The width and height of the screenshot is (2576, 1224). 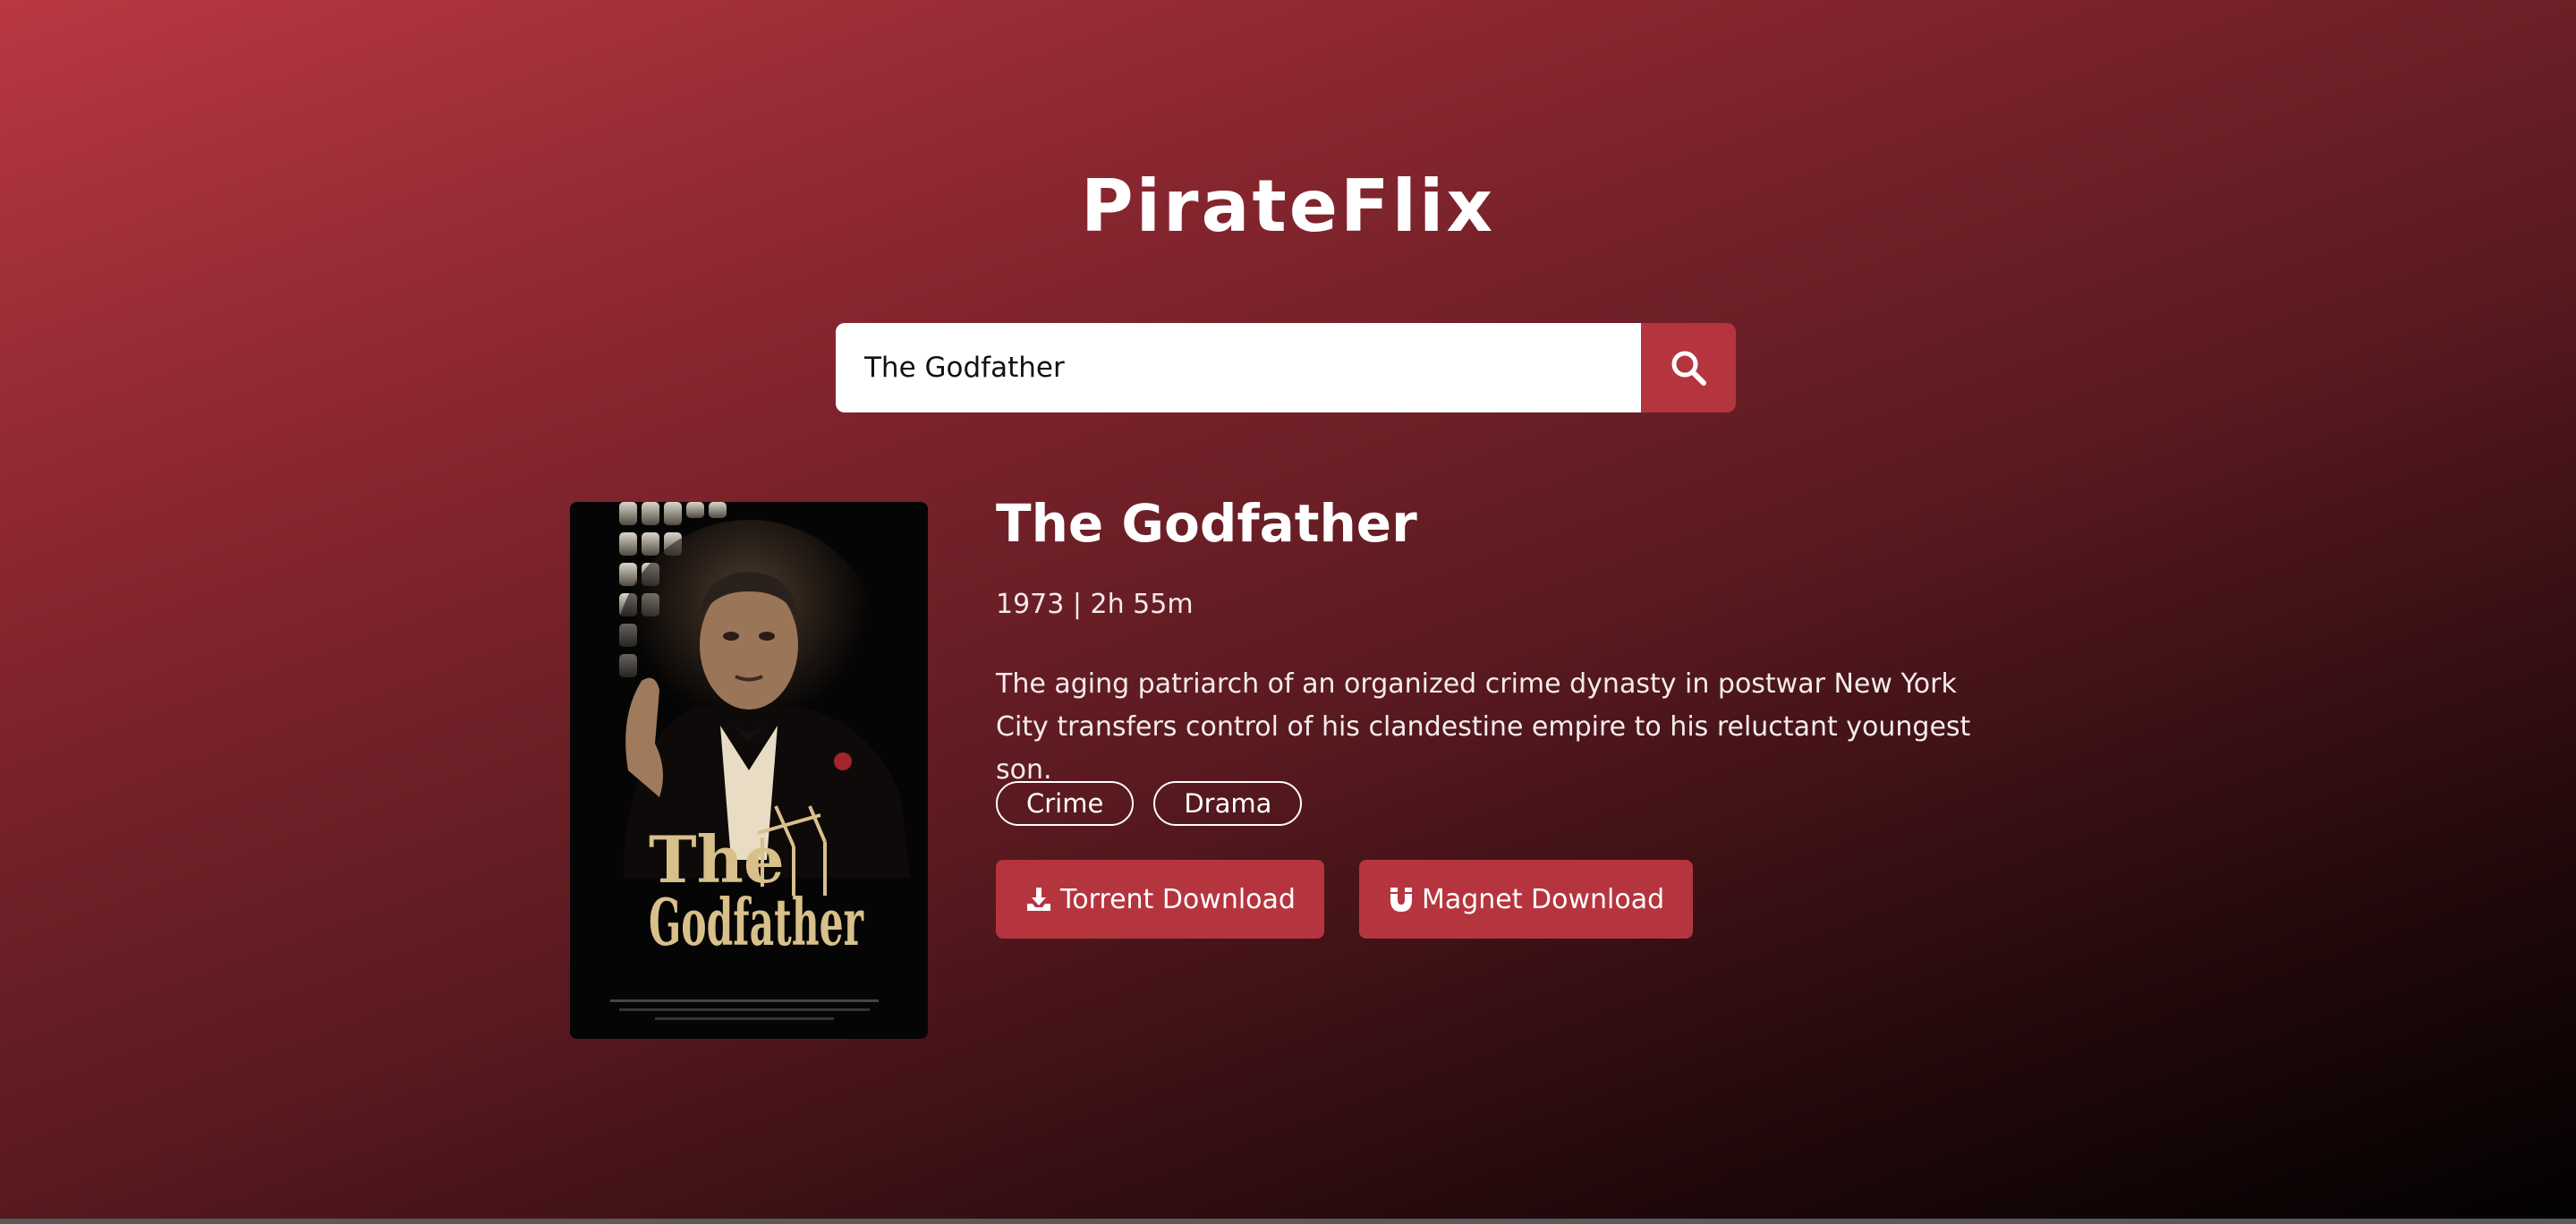 What do you see at coordinates (756, 922) in the screenshot?
I see `poster-title-line2: Godfather` at bounding box center [756, 922].